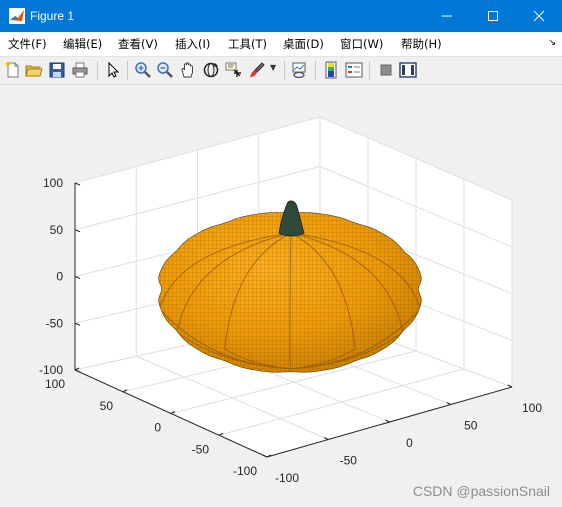 This screenshot has height=507, width=562. What do you see at coordinates (107, 406) in the screenshot?
I see `y-tick-label: 50` at bounding box center [107, 406].